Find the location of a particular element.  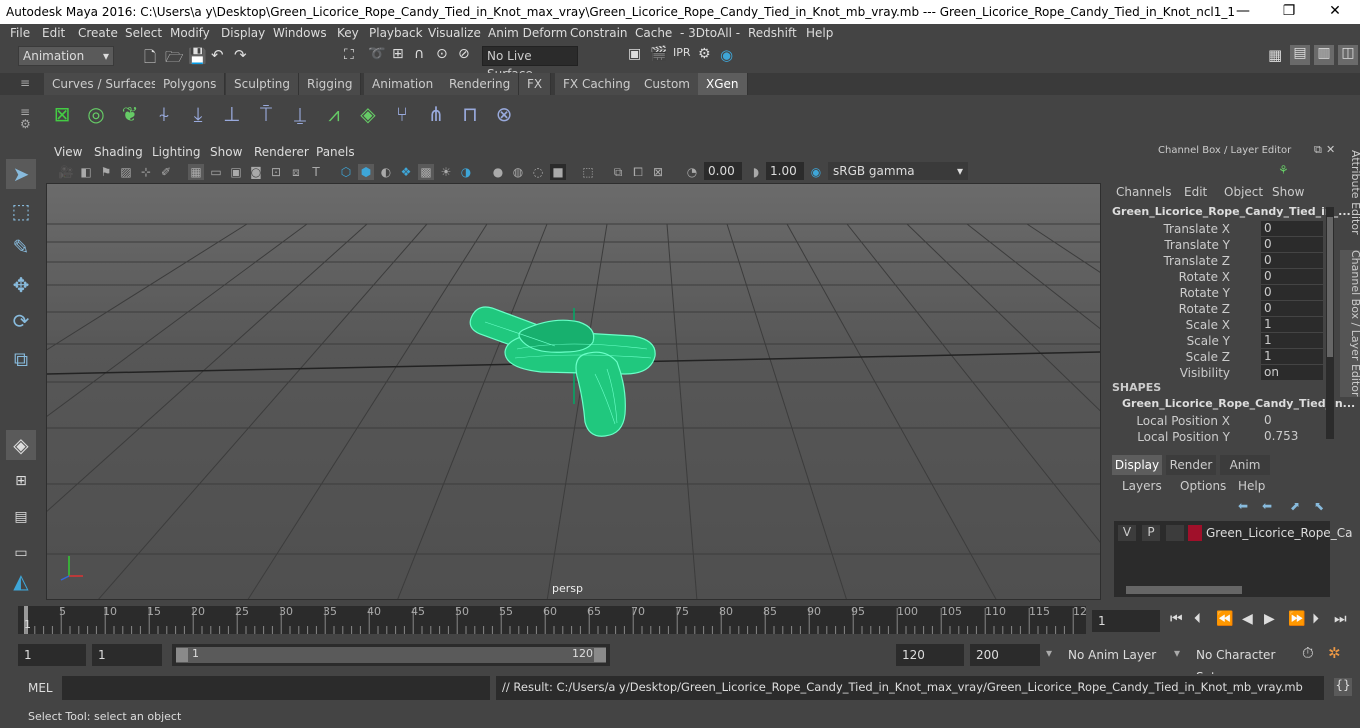

exposure-icon: ◔ is located at coordinates (692, 172).